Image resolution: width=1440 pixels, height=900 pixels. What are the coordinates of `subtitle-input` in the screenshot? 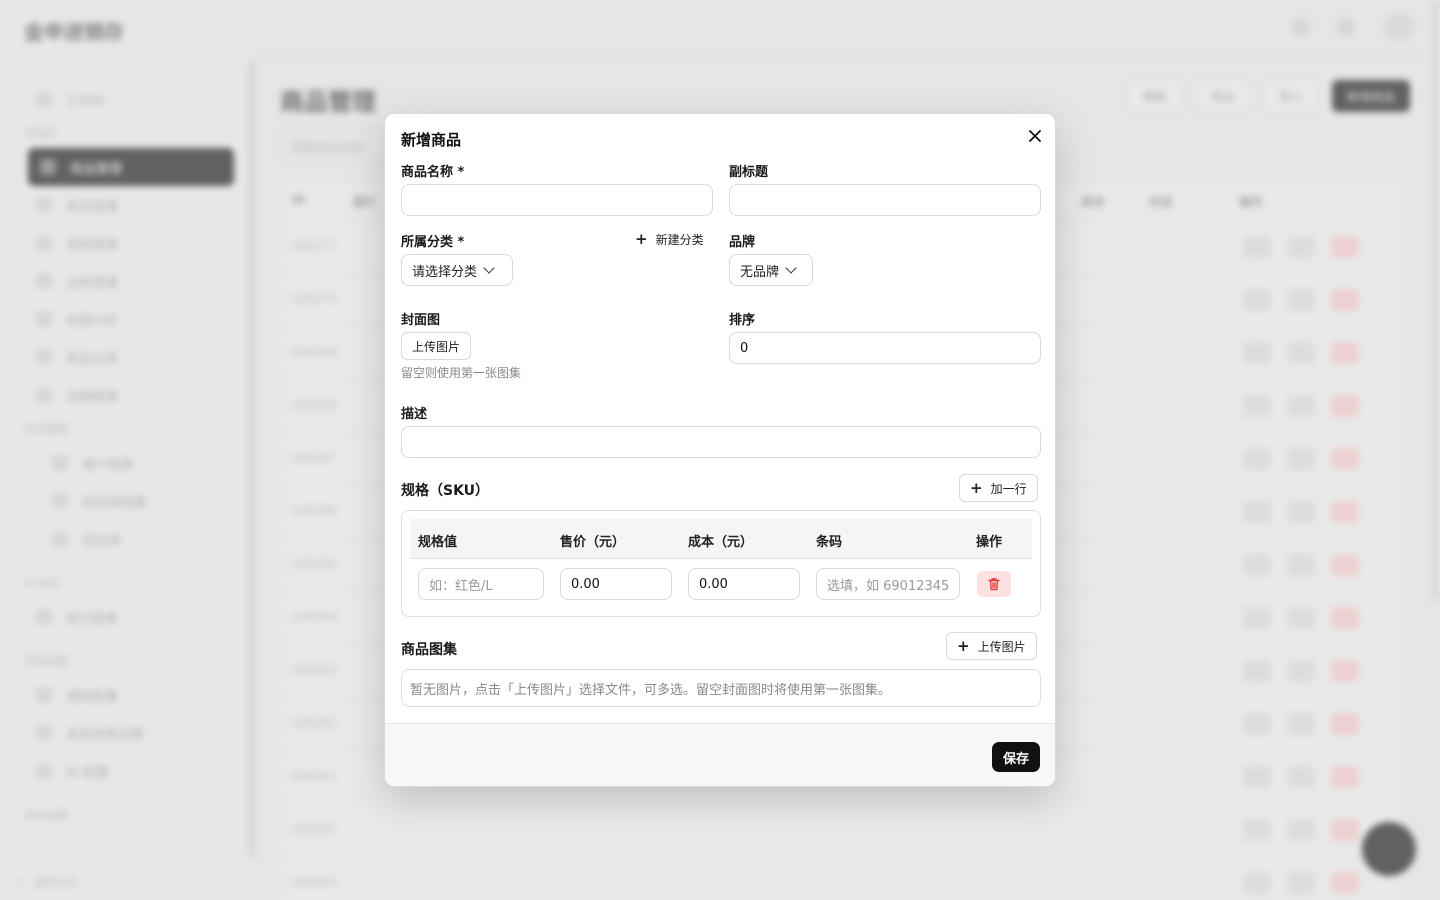 It's located at (885, 200).